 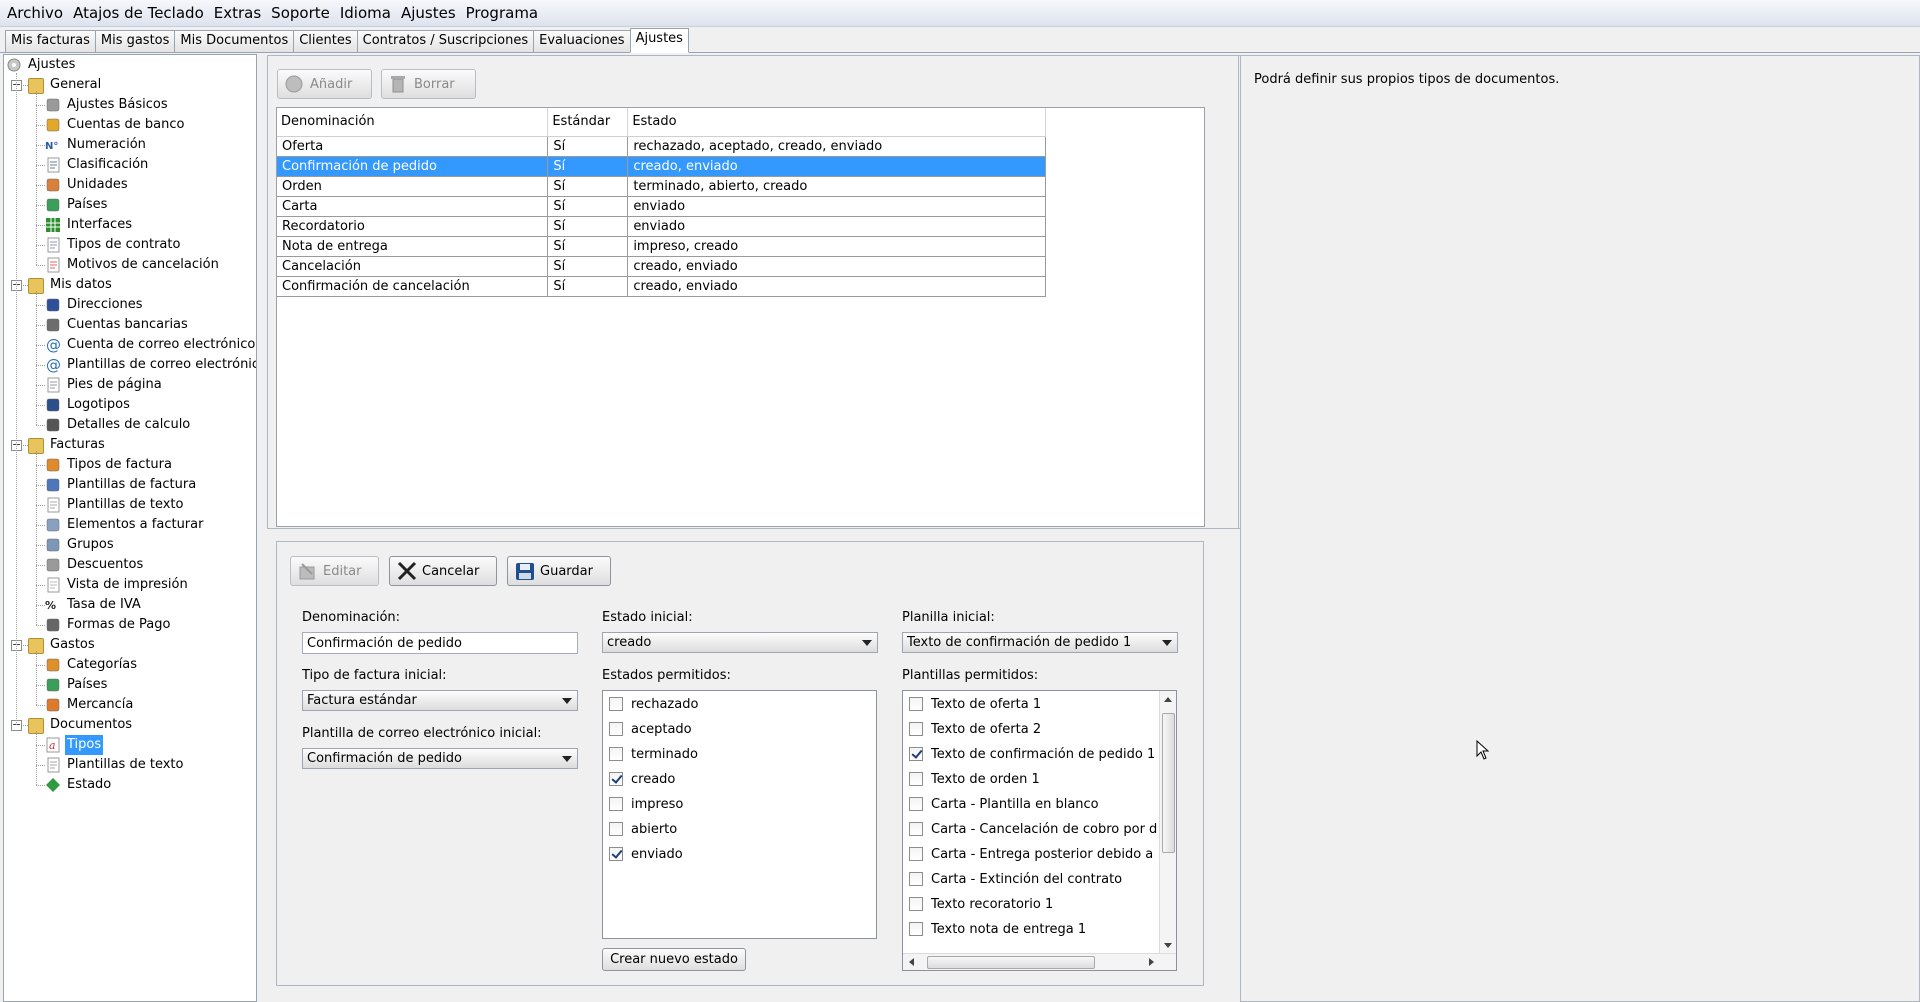 I want to click on template-option: Texto de oferta 2, so click(x=1033, y=729).